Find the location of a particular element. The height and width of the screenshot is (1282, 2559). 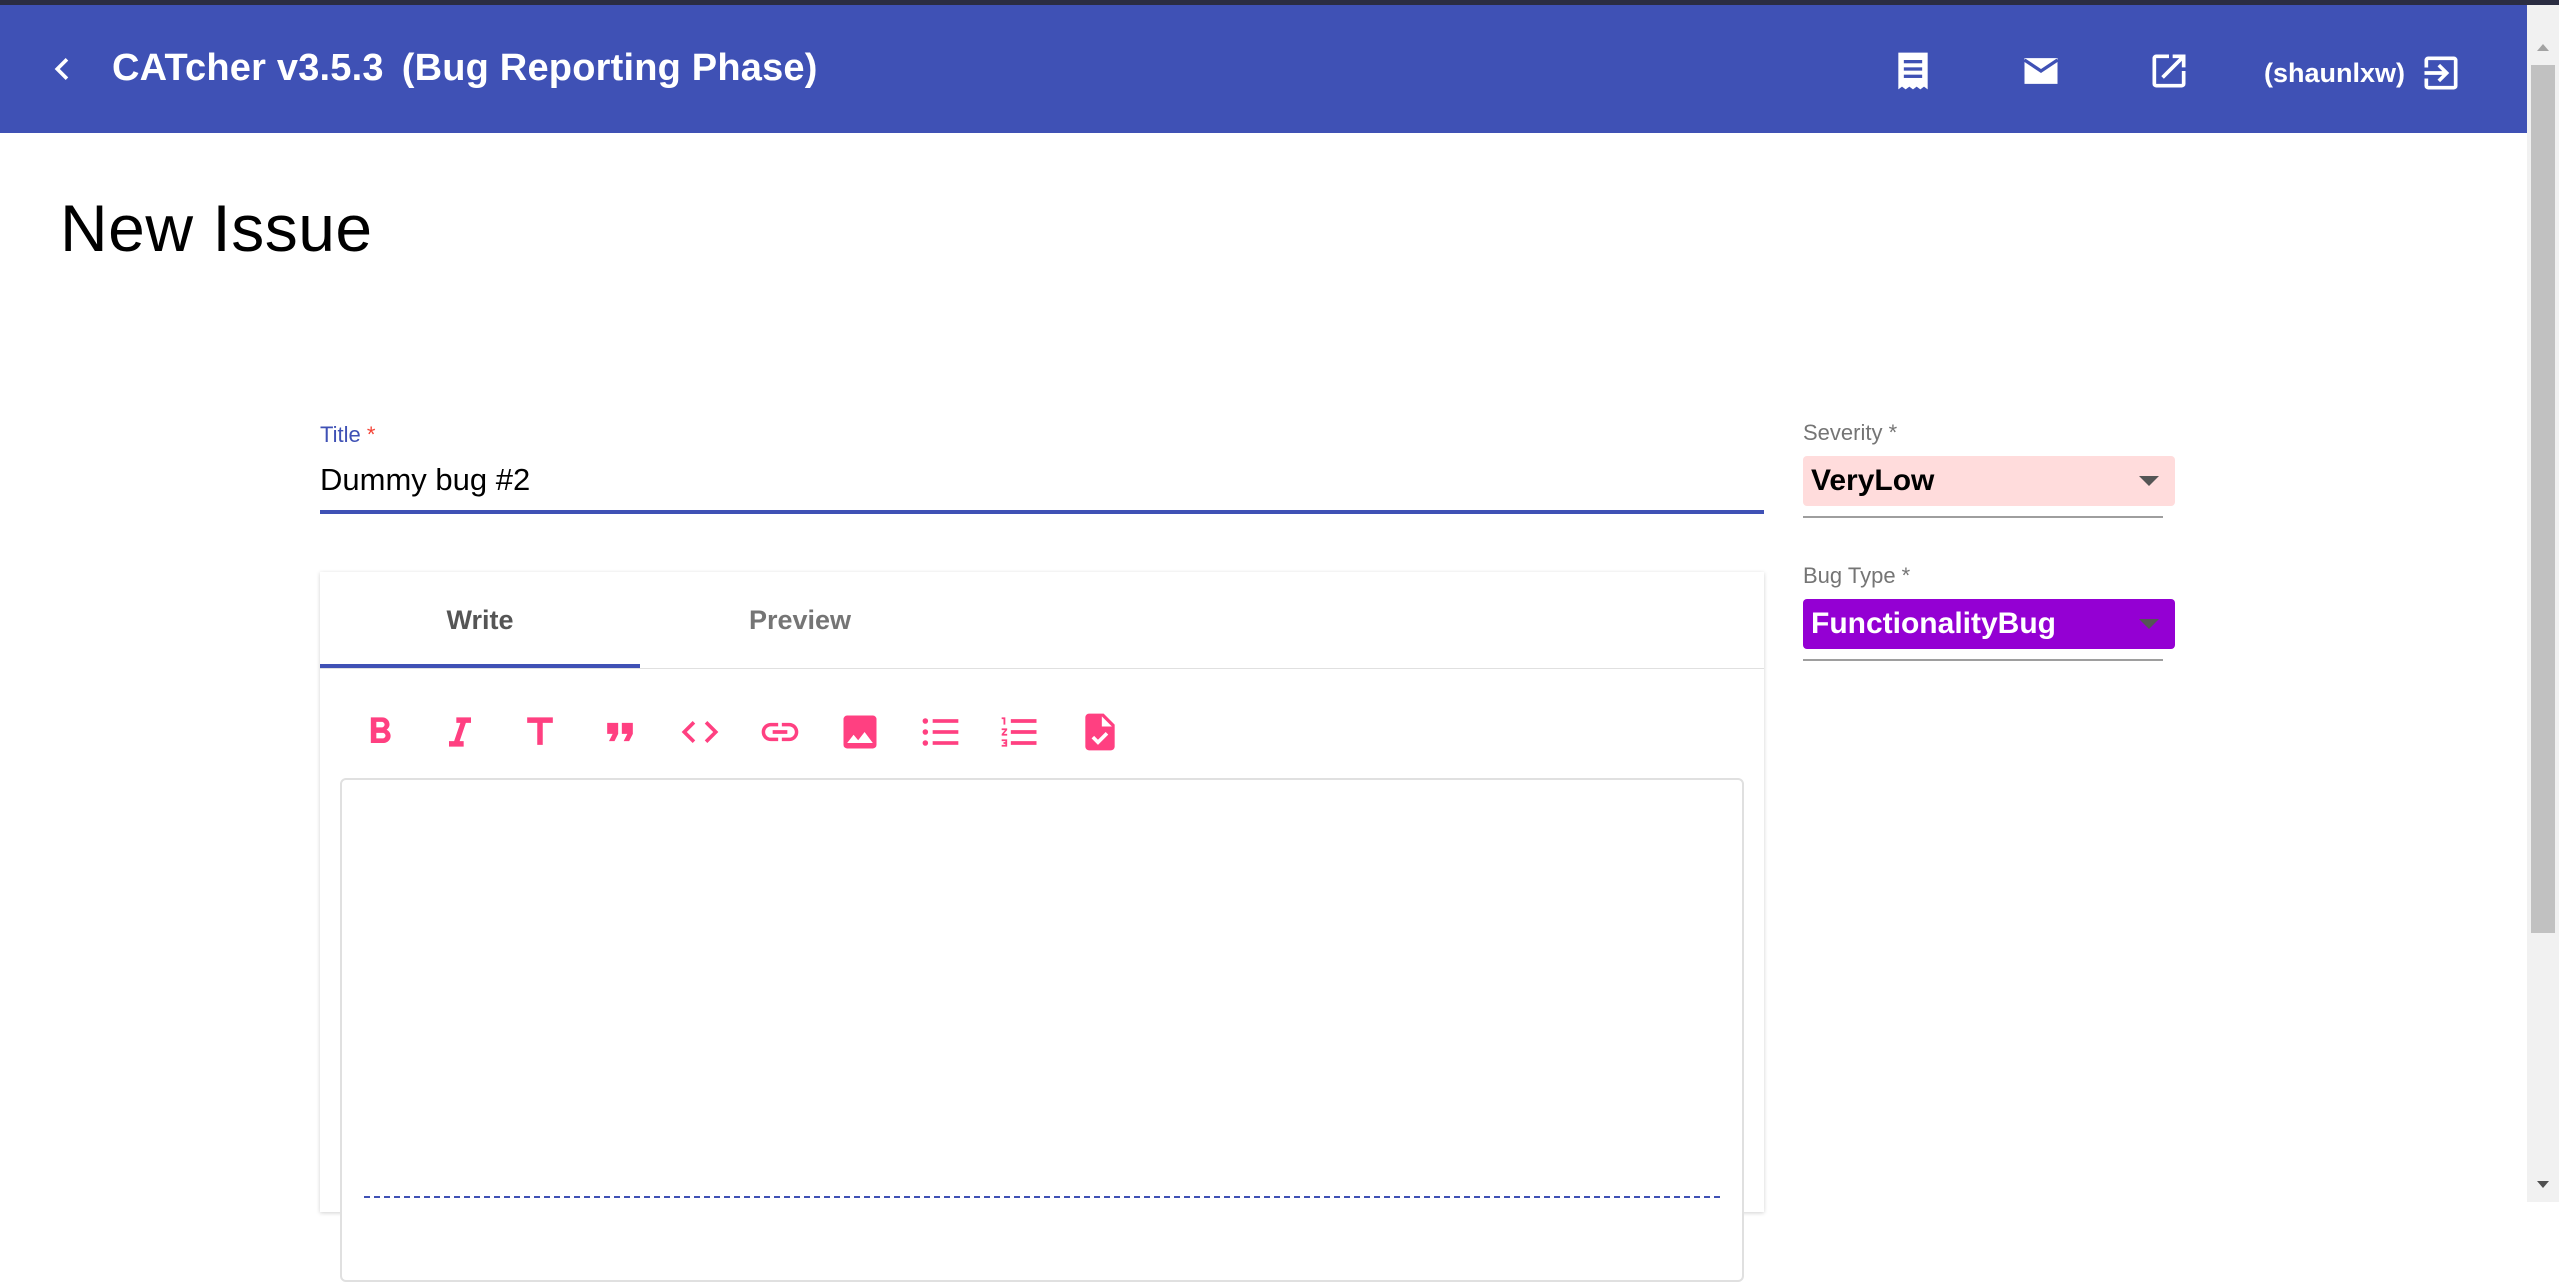

back-button is located at coordinates (62, 69).